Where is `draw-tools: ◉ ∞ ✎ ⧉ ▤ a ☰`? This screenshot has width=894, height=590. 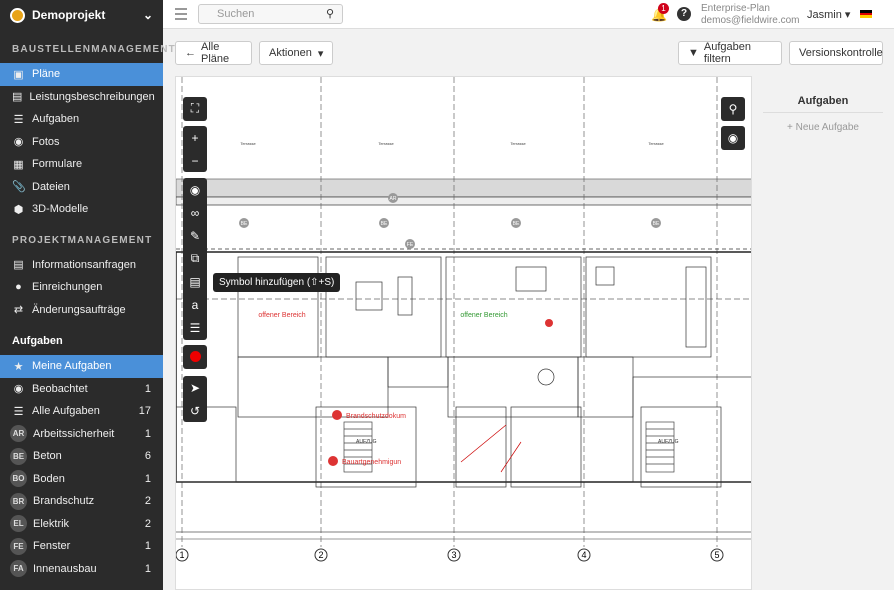 draw-tools: ◉ ∞ ✎ ⧉ ▤ a ☰ is located at coordinates (195, 259).